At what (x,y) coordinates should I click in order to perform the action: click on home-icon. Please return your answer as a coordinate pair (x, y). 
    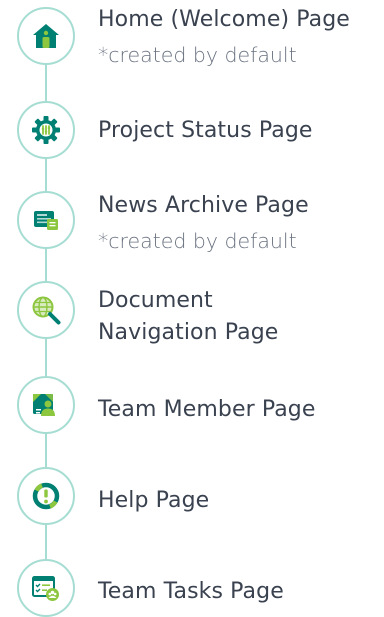
    Looking at the image, I should click on (46, 36).